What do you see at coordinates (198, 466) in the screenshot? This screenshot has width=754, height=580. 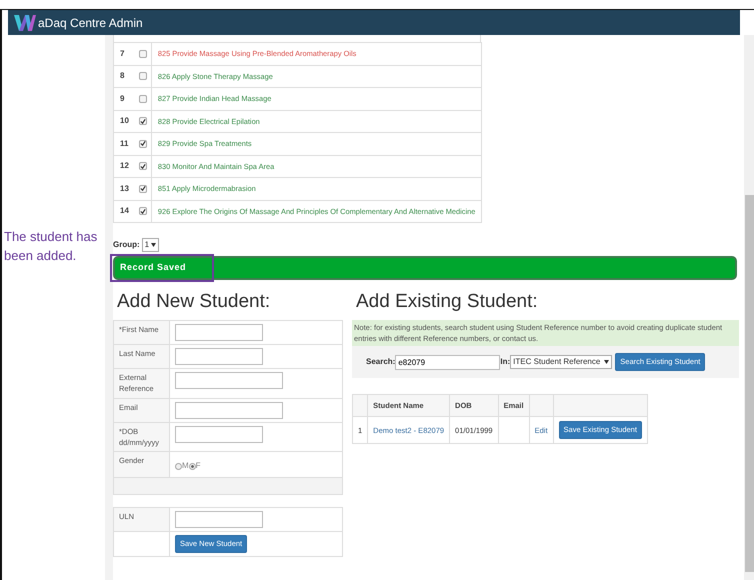 I see `radio-label: F` at bounding box center [198, 466].